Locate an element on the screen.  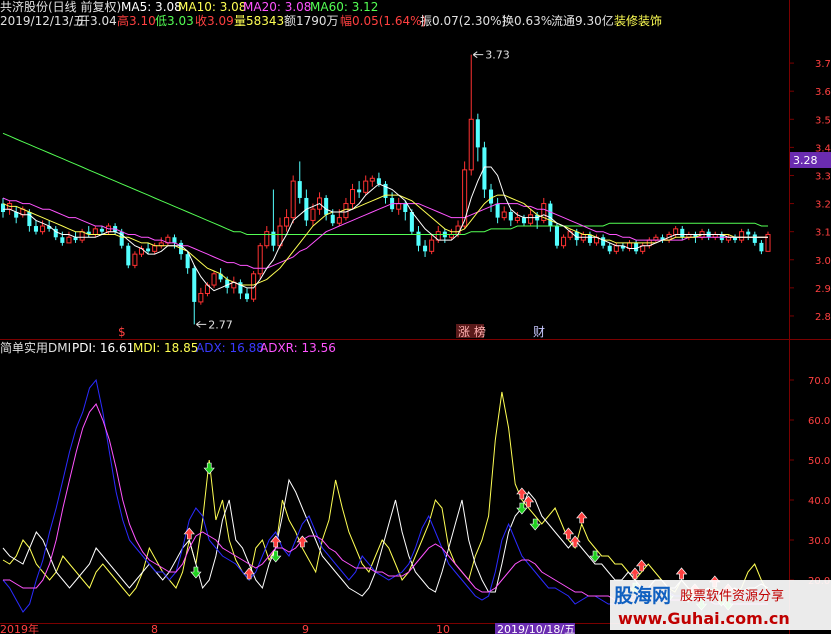
price-tick-label: 3.3 is located at coordinates (823, 176).